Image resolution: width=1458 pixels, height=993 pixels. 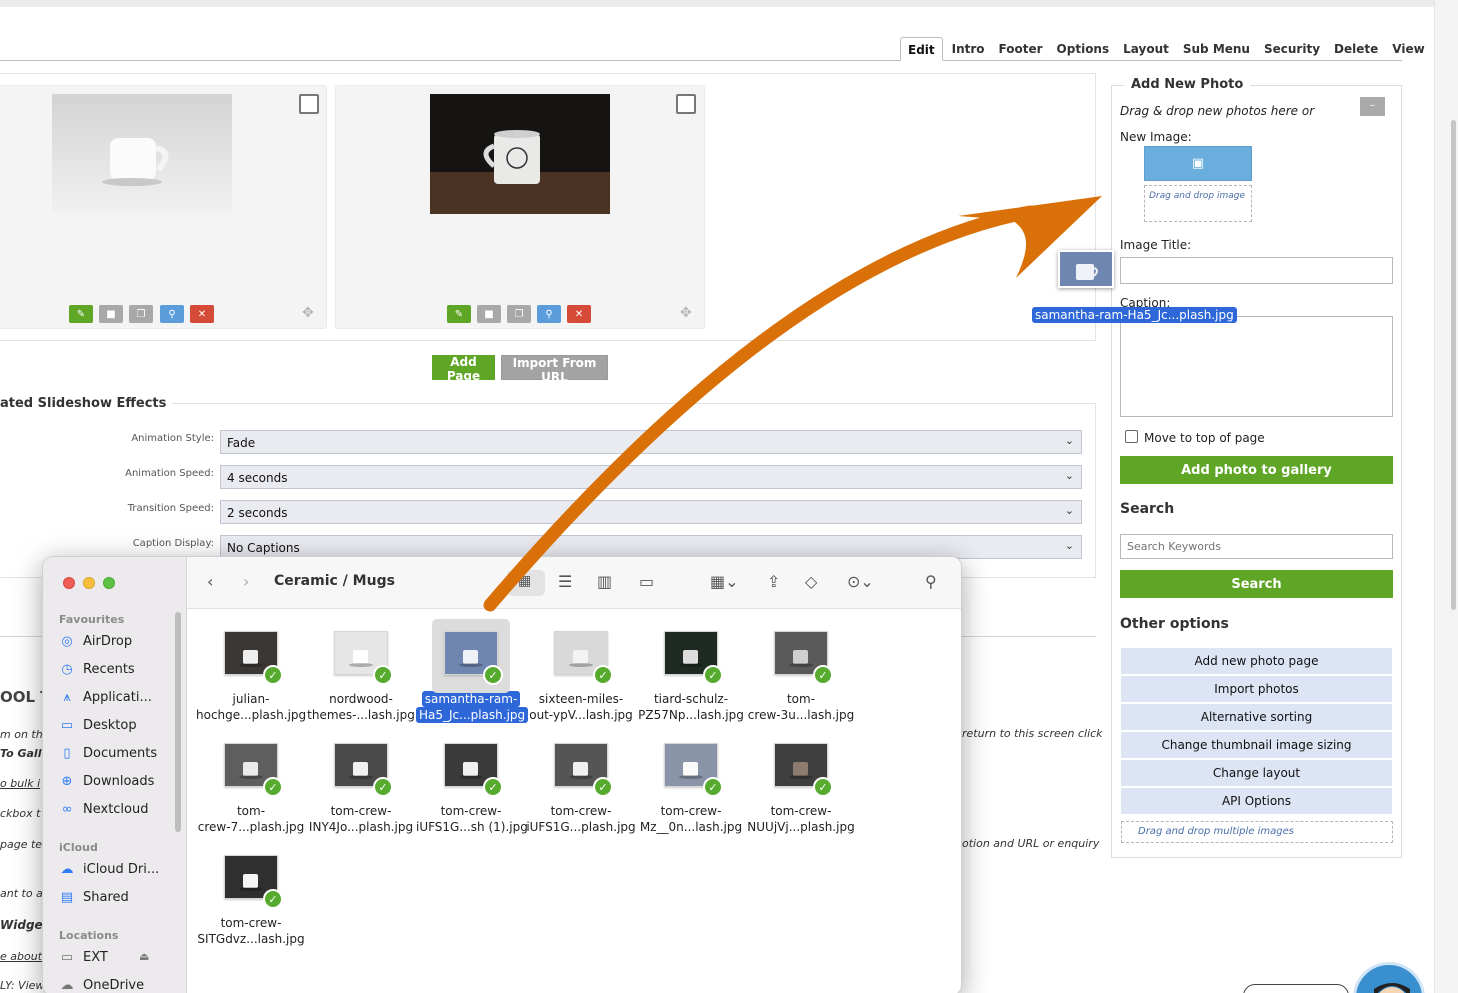 What do you see at coordinates (1256, 270) in the screenshot?
I see `image-title-input` at bounding box center [1256, 270].